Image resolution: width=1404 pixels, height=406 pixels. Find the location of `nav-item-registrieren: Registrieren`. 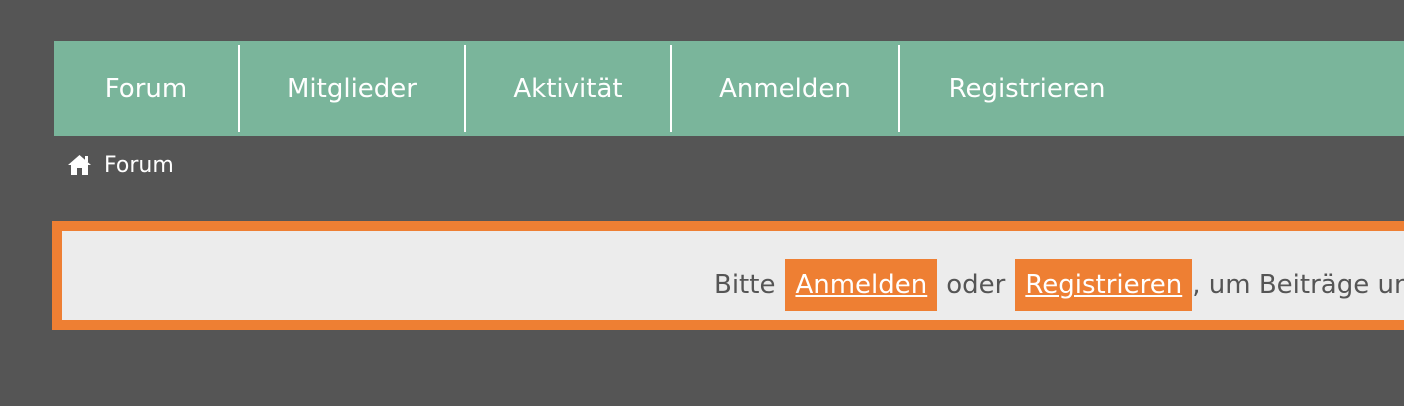

nav-item-registrieren: Registrieren is located at coordinates (1027, 88).